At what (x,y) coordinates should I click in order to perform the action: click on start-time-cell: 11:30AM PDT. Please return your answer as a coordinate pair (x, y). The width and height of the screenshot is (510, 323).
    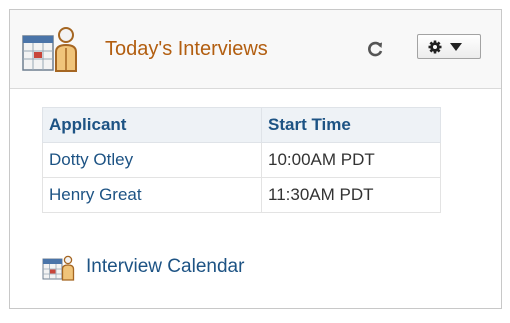
    Looking at the image, I should click on (351, 195).